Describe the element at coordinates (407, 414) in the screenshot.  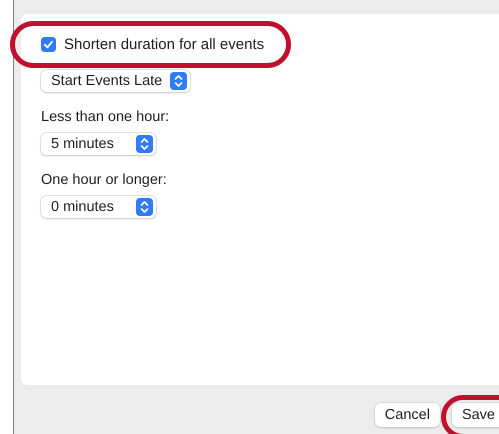
I see `dialog-button: Cancel` at that location.